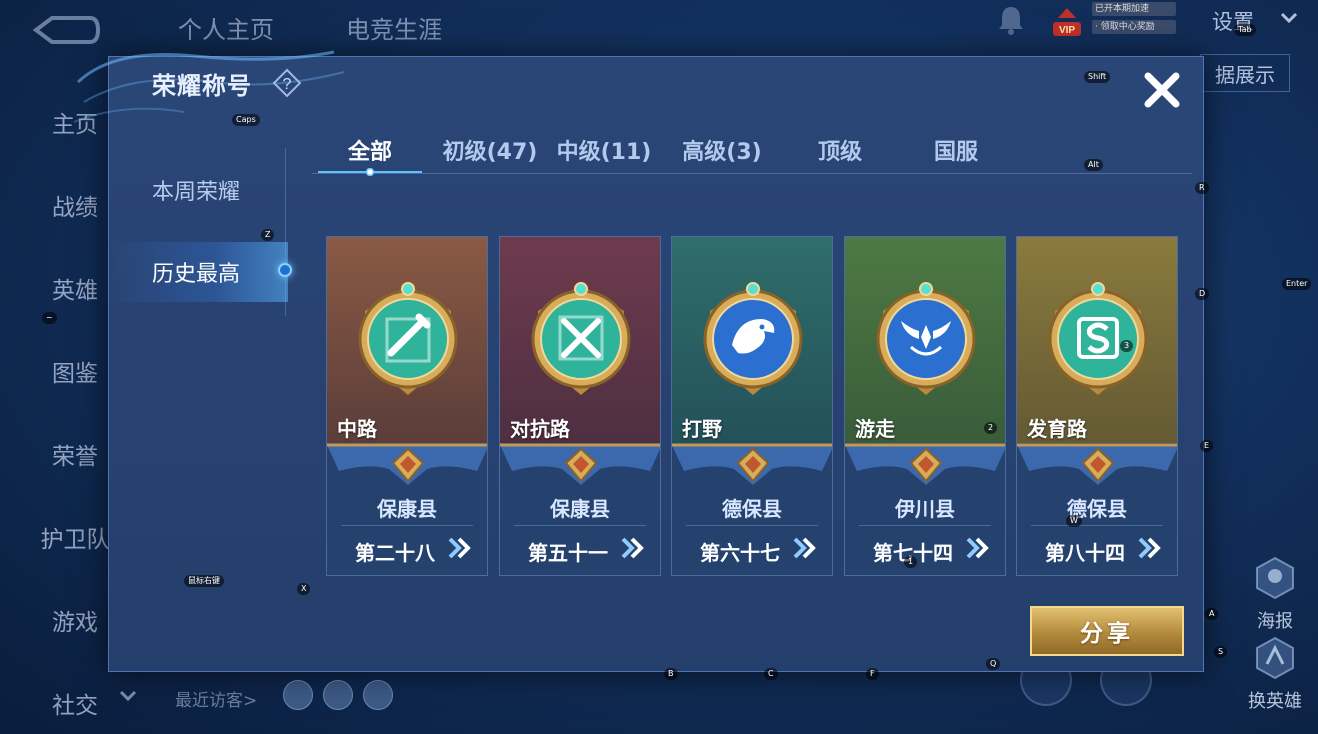  What do you see at coordinates (956, 152) in the screenshot?
I see `tab-national-server: 国服` at bounding box center [956, 152].